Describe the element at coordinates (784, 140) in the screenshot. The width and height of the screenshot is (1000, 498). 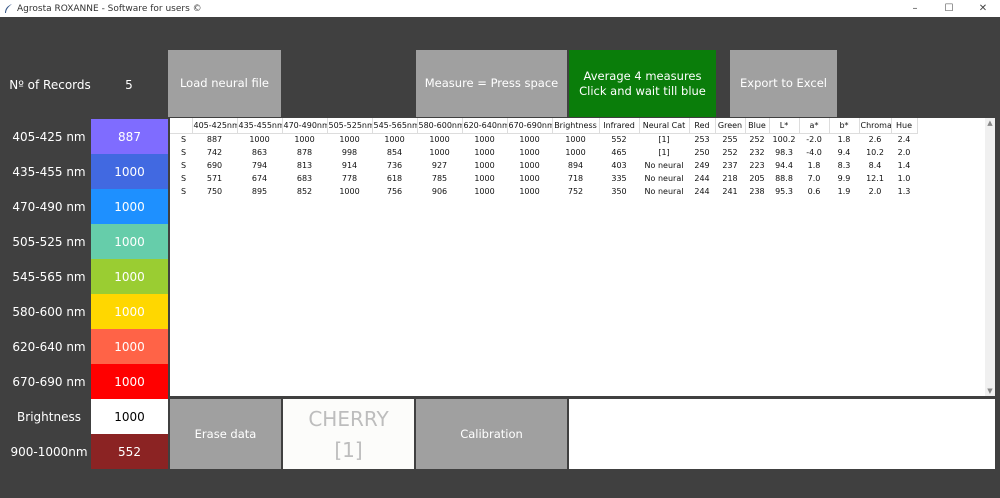
I see `table-cell: 100.2` at that location.